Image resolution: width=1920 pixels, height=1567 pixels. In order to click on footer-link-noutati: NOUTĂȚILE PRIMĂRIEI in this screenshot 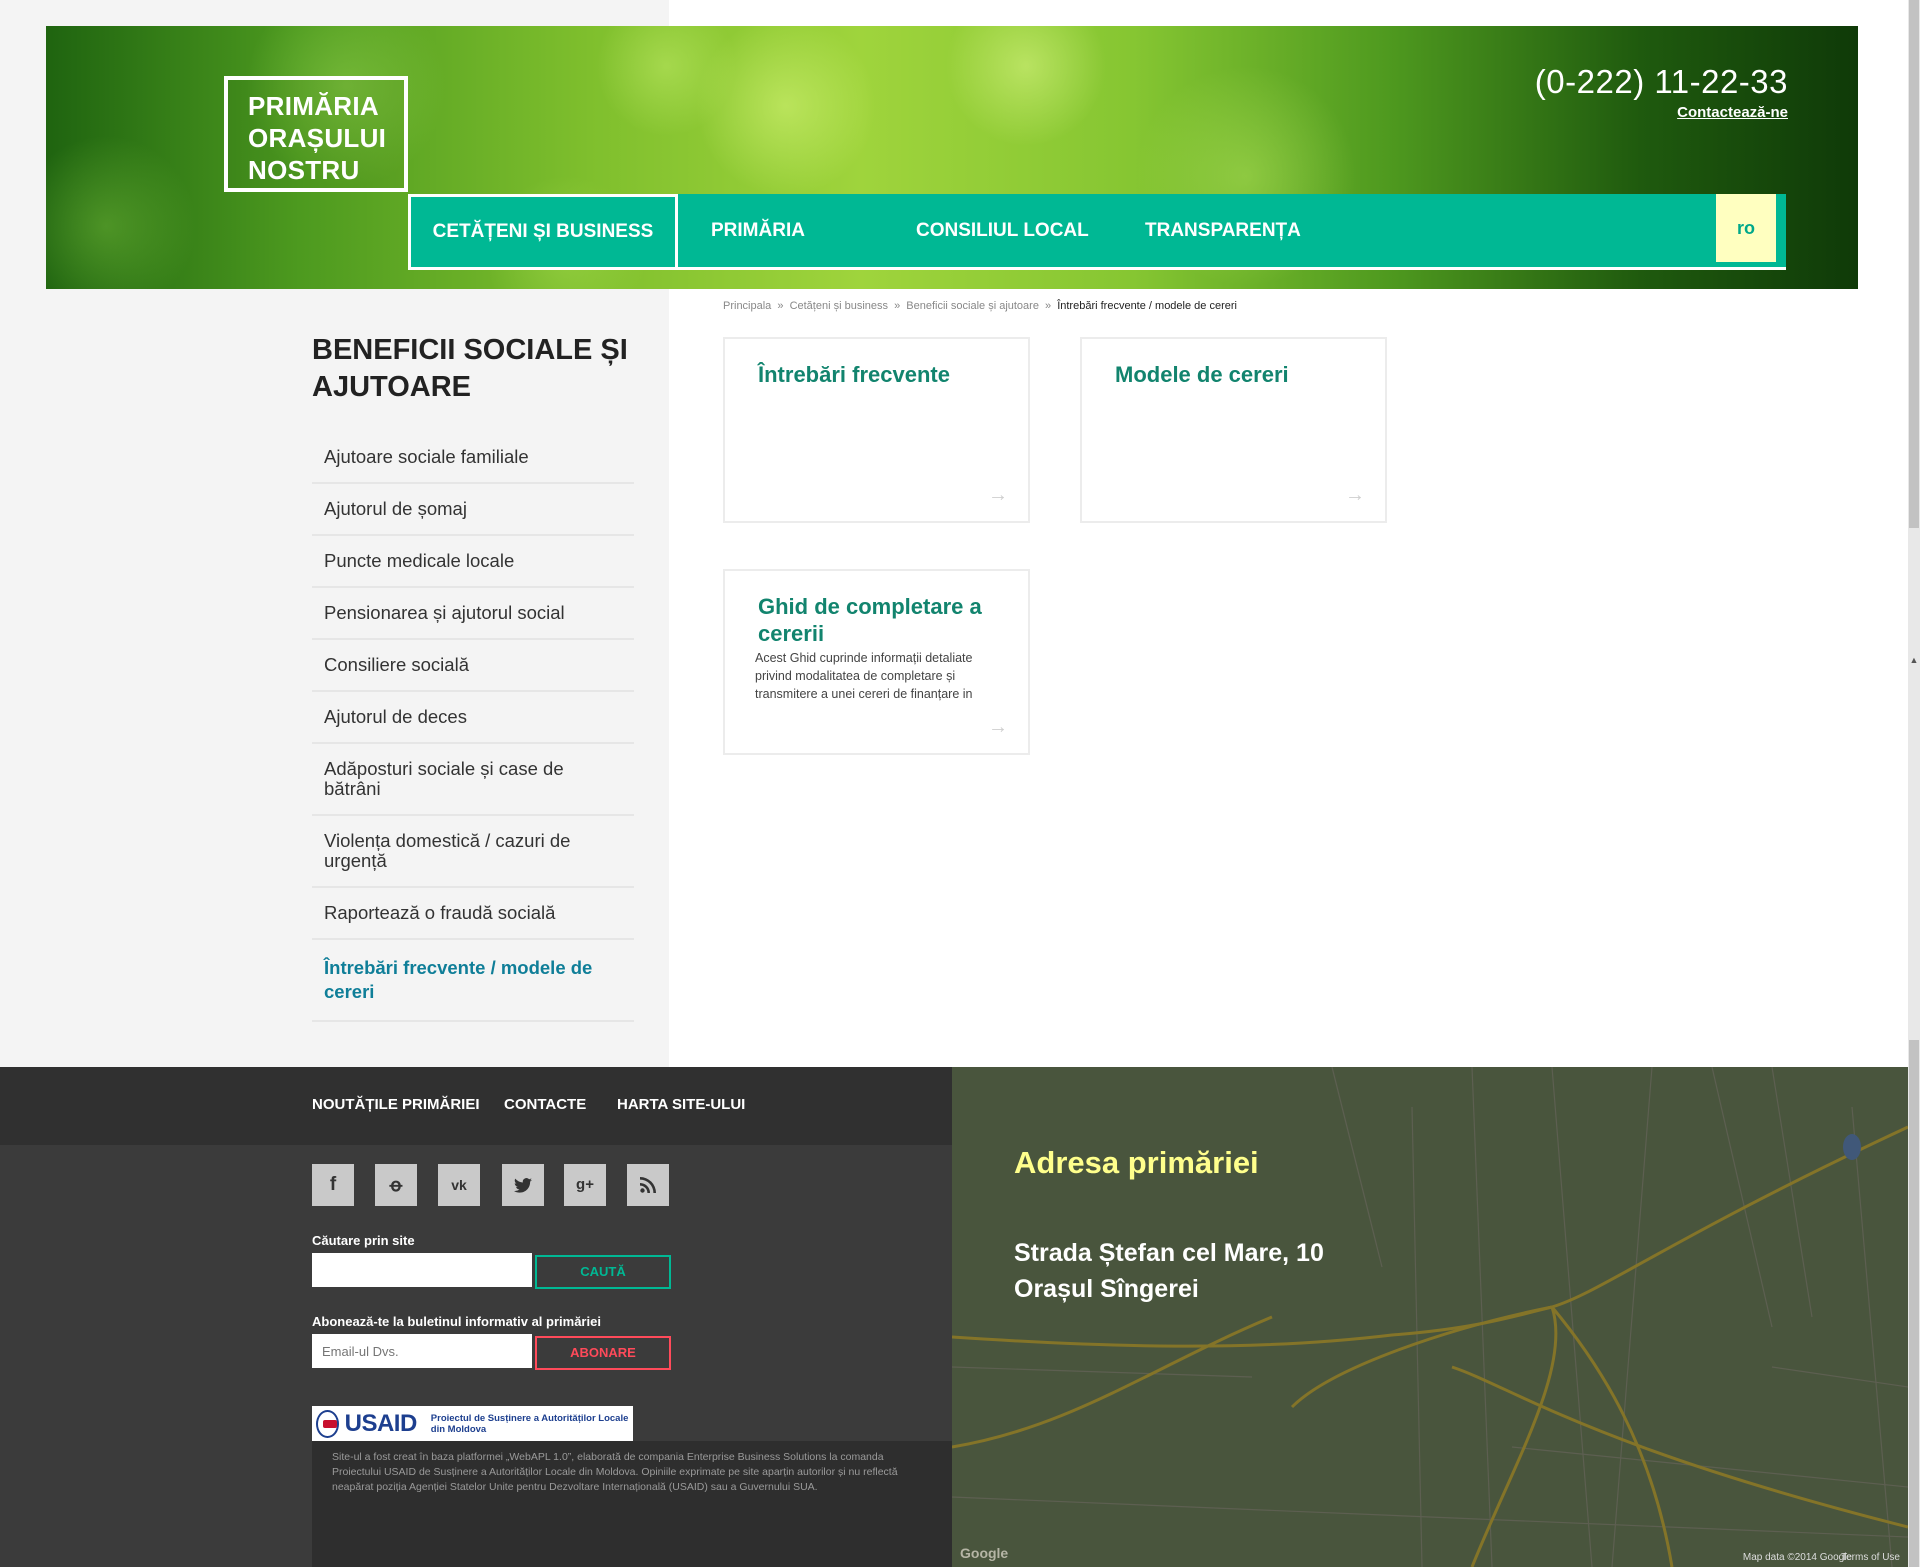, I will do `click(396, 1104)`.